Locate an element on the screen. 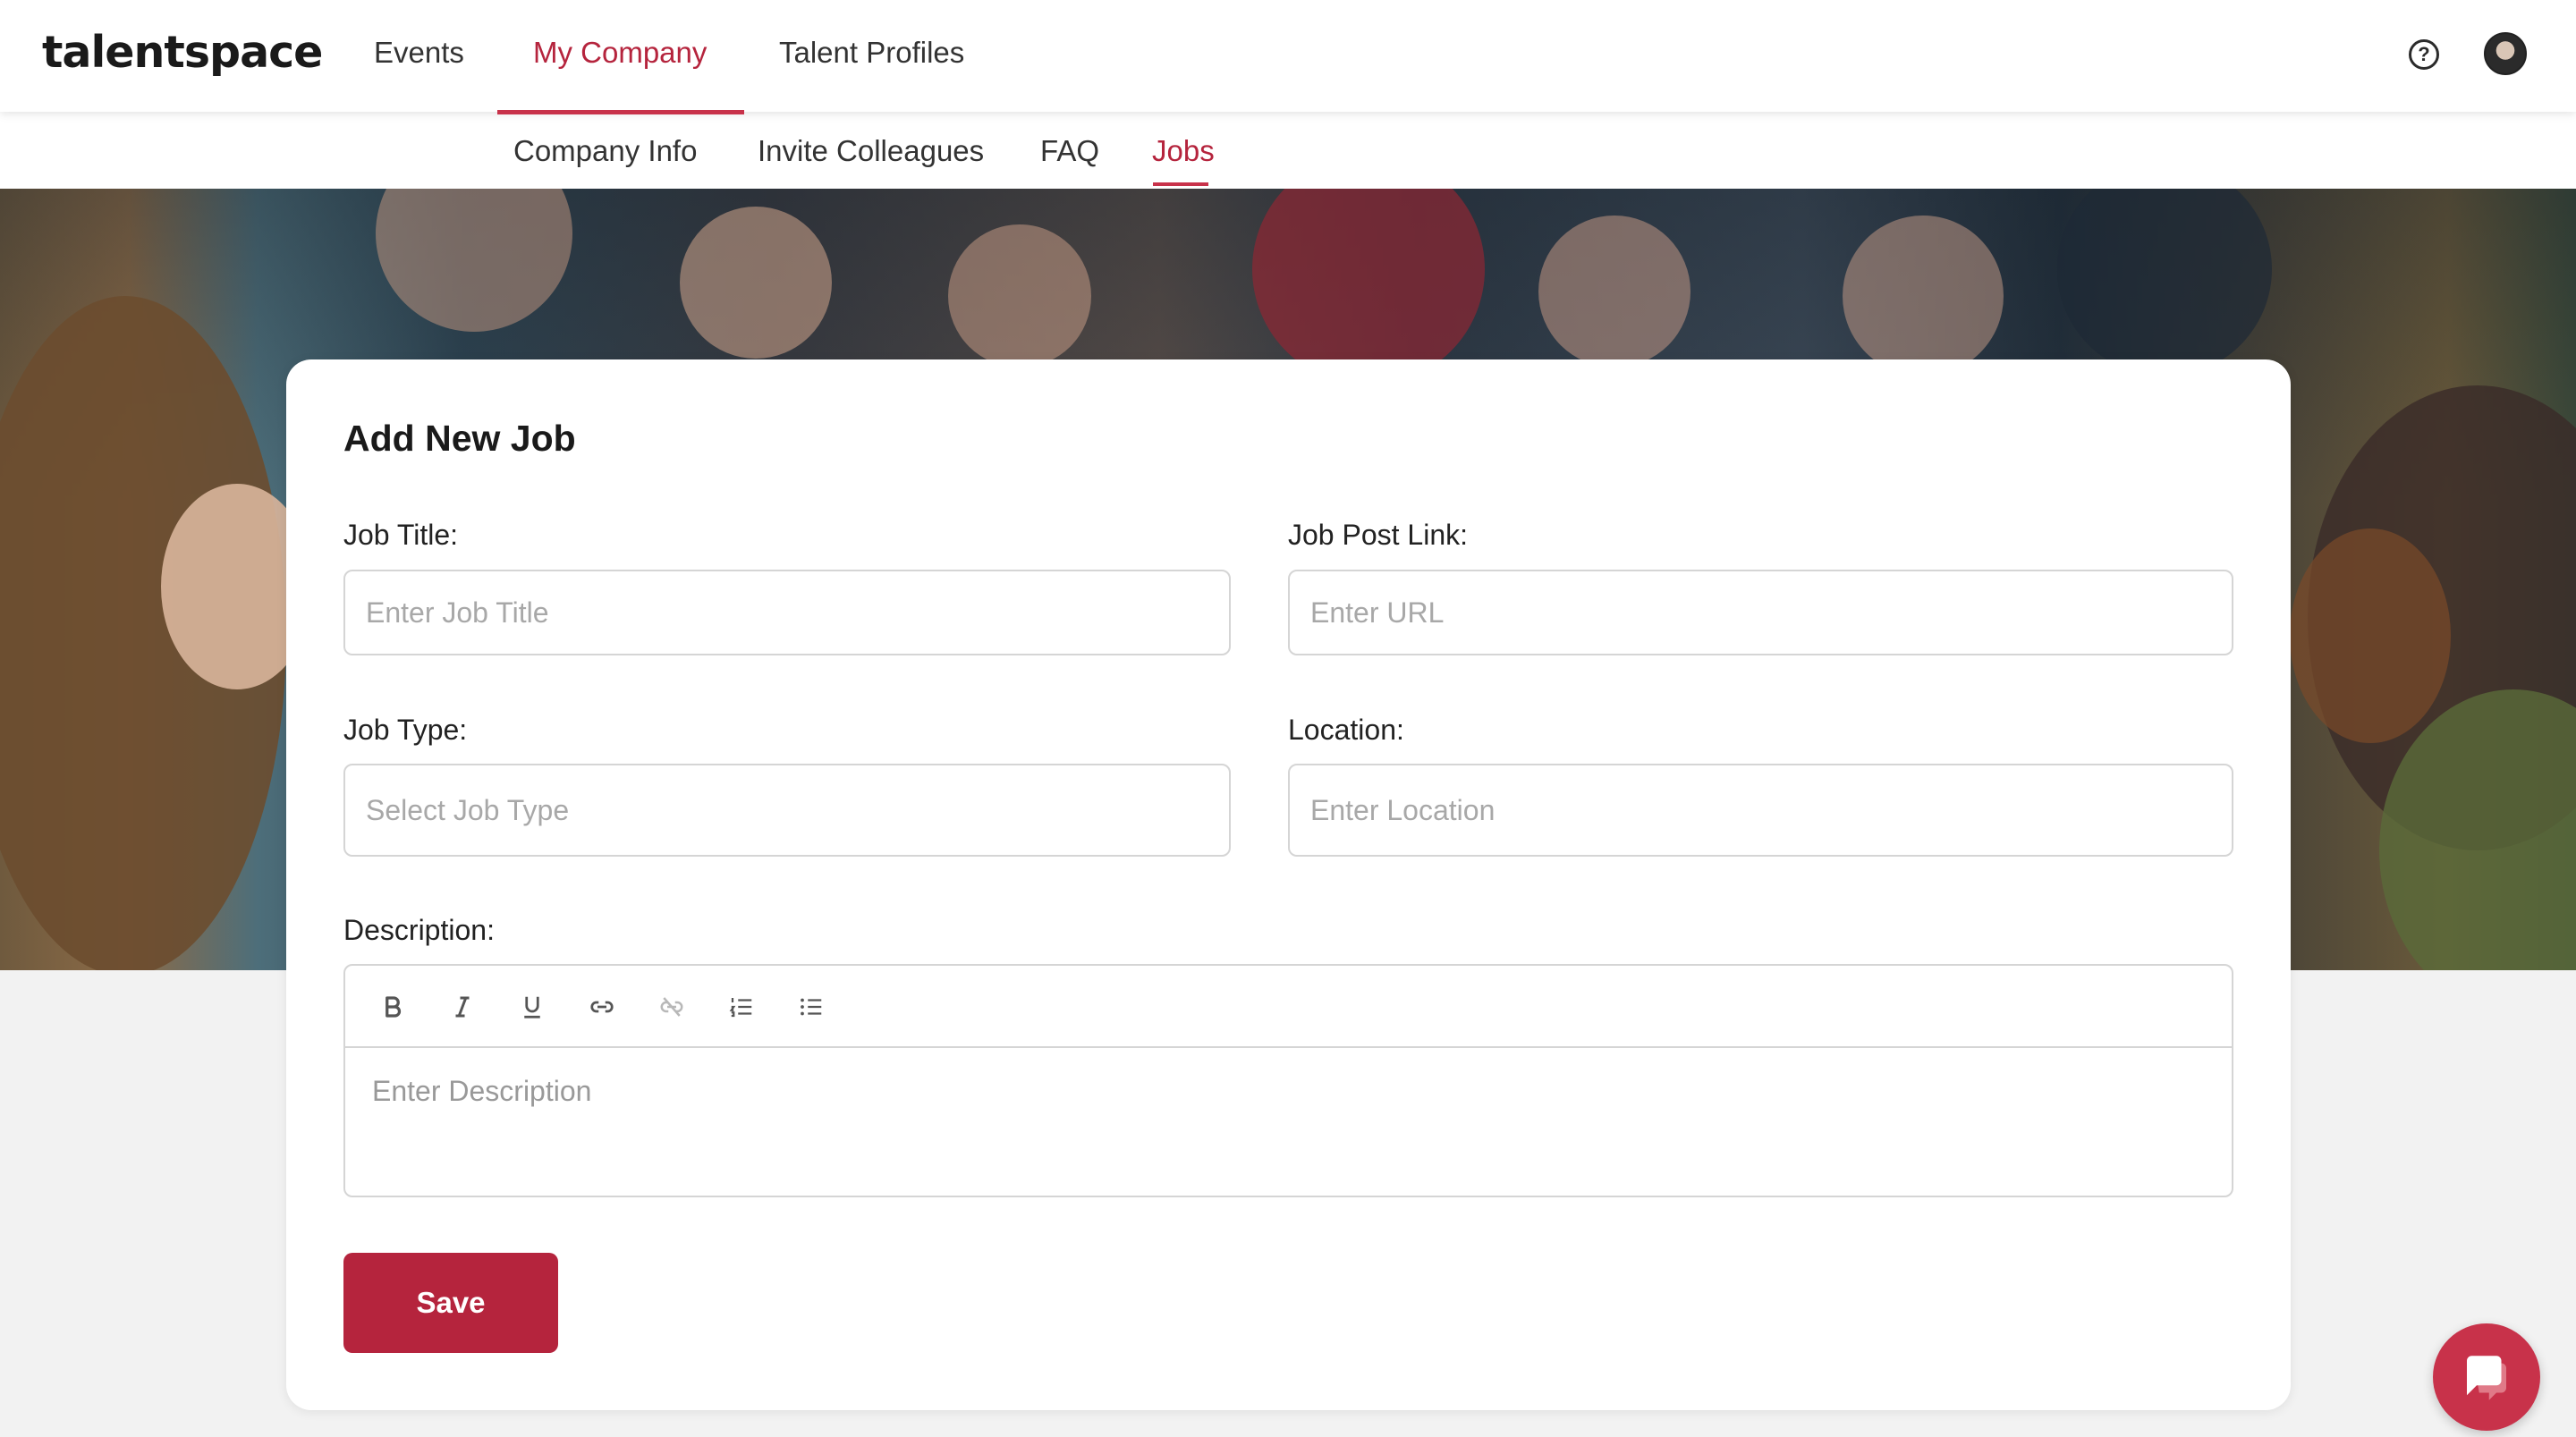  save-button: Save is located at coordinates (450, 1303).